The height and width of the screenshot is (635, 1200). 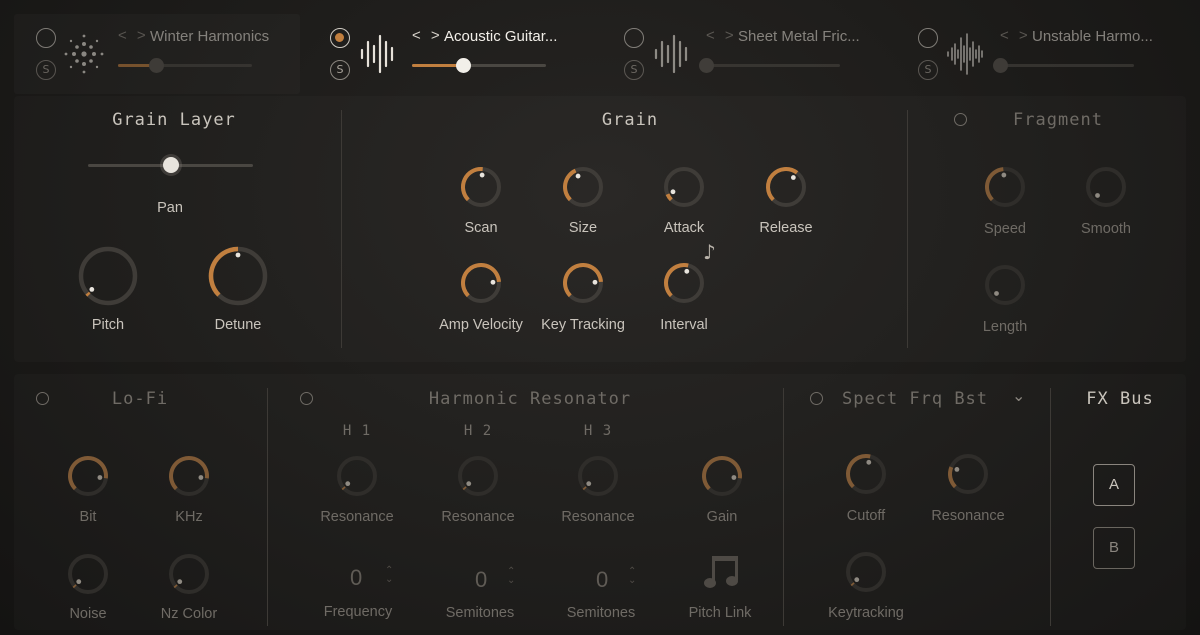 What do you see at coordinates (1018, 395) in the screenshot?
I see `chevron-down-icon: ⌄` at bounding box center [1018, 395].